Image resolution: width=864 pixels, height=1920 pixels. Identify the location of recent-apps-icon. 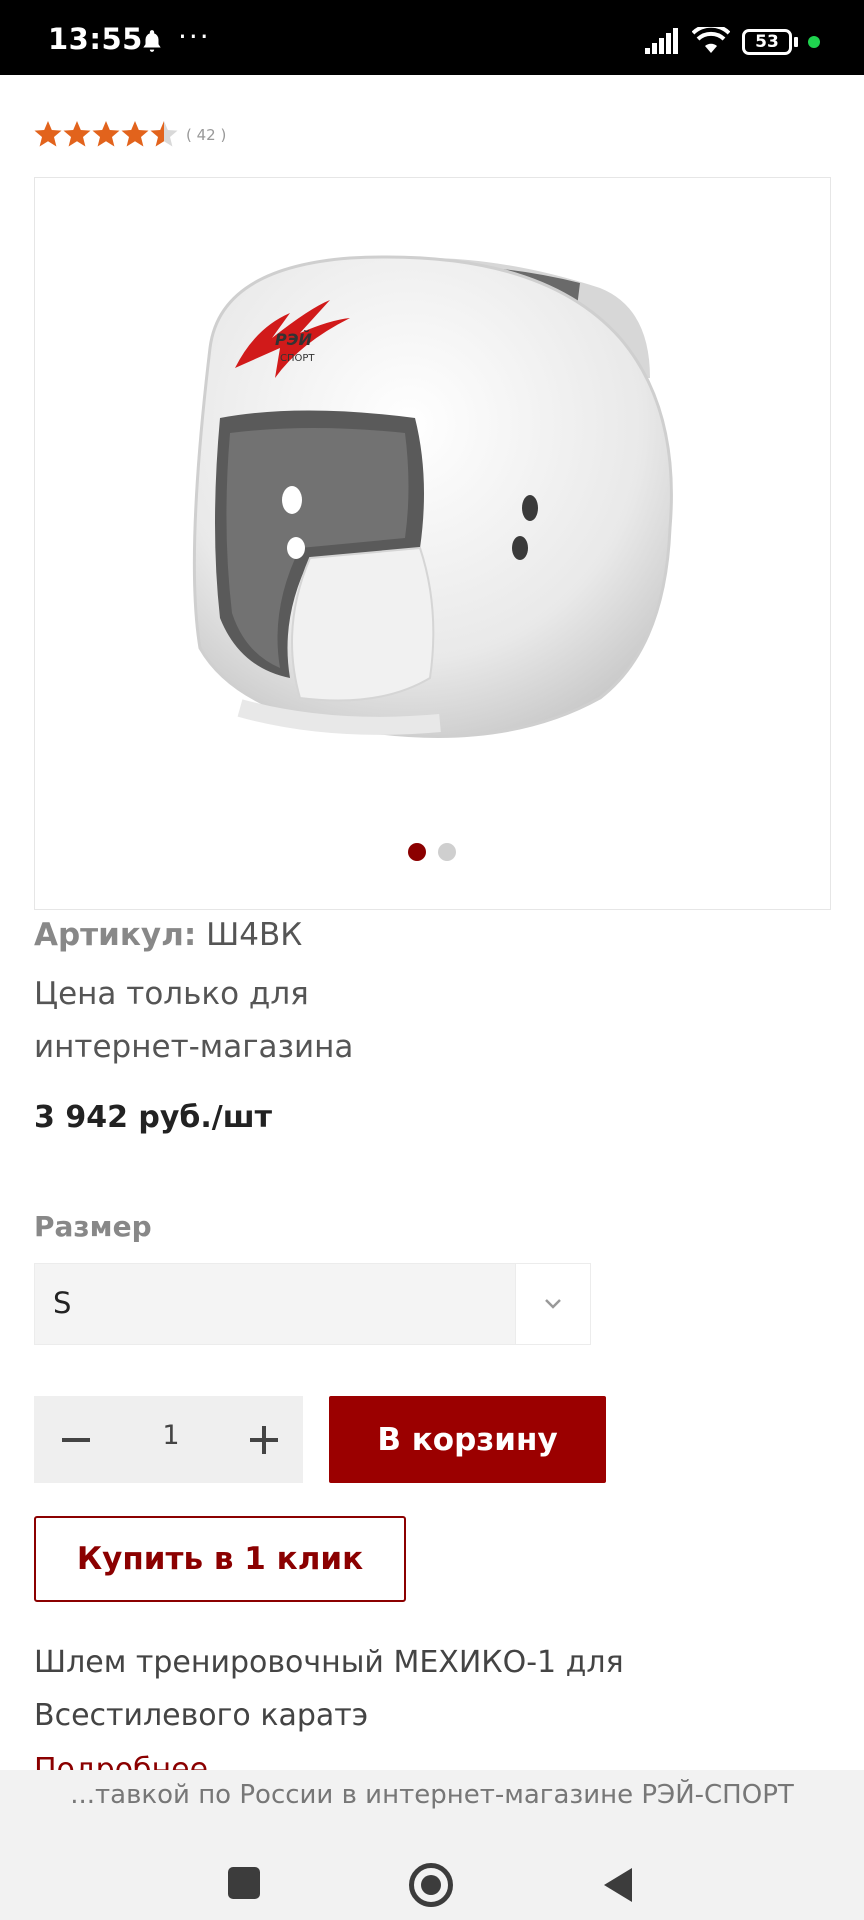
(244, 1883).